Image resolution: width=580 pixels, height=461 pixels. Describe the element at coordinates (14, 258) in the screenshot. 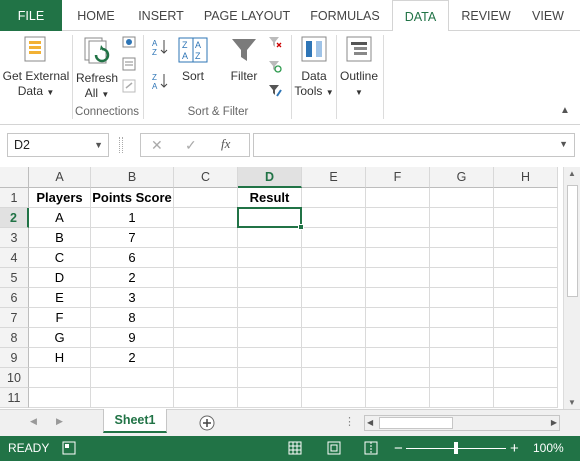

I see `row-header-4: 4` at that location.